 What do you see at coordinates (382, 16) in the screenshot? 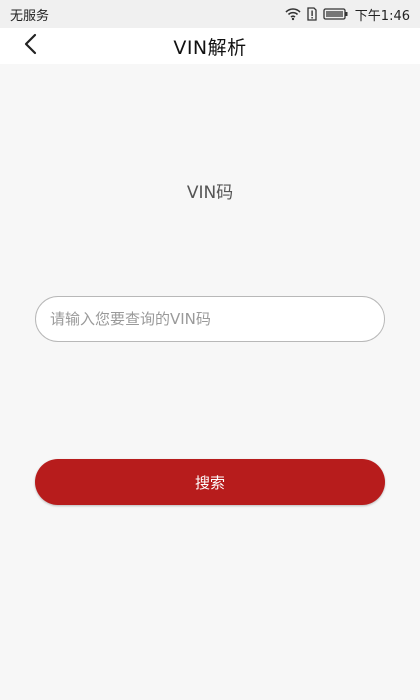
I see `status-time: 下午1:46` at bounding box center [382, 16].